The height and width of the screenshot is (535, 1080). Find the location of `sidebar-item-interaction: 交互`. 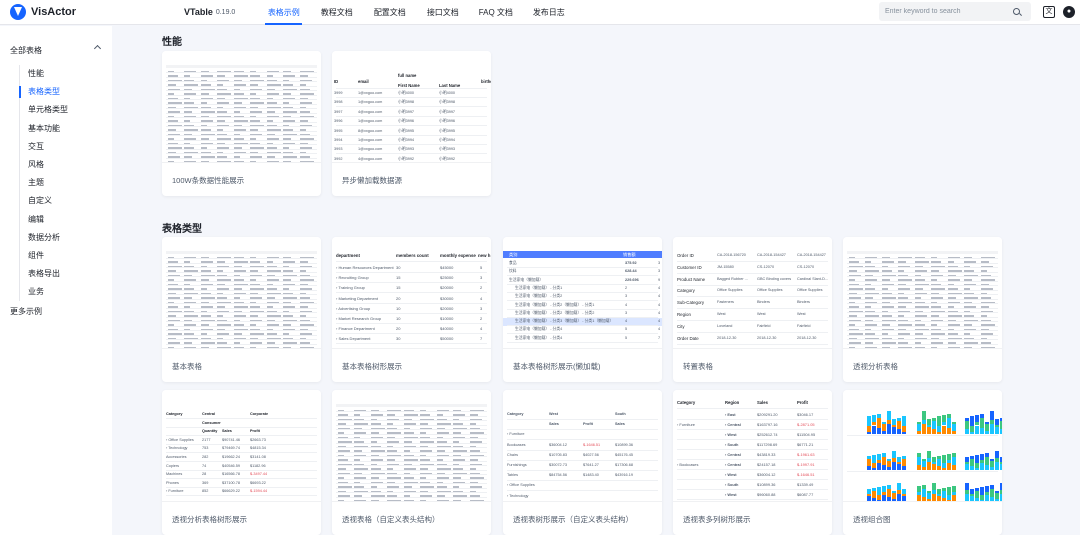

sidebar-item-interaction: 交互 is located at coordinates (65, 147).